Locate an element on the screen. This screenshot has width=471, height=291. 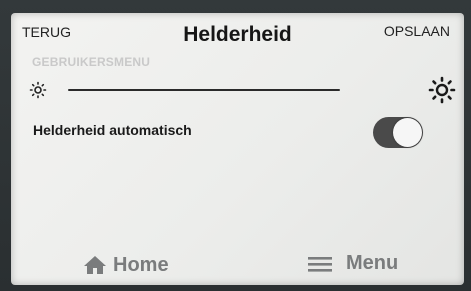
auto-brightness-toggle is located at coordinates (398, 132).